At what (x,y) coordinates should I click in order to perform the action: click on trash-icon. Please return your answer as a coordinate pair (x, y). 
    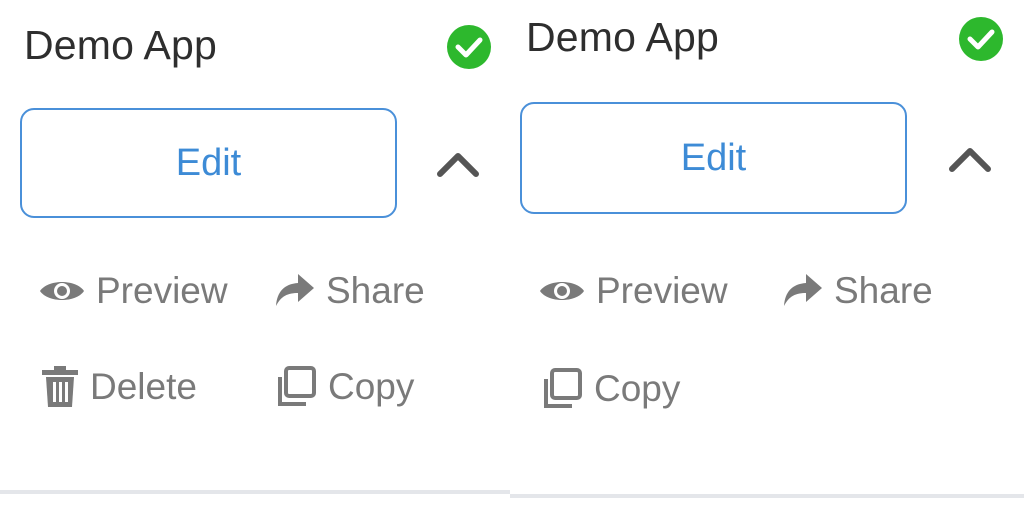
    Looking at the image, I should click on (60, 386).